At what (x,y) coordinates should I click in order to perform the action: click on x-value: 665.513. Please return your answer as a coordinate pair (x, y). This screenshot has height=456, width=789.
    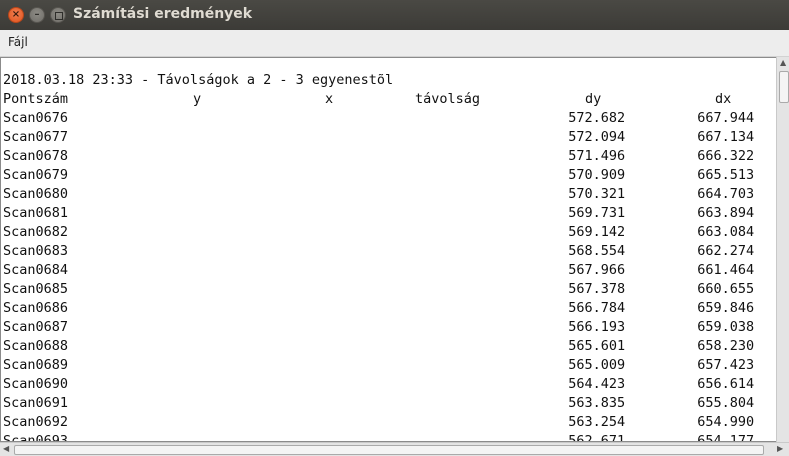
    Looking at the image, I should click on (726, 175).